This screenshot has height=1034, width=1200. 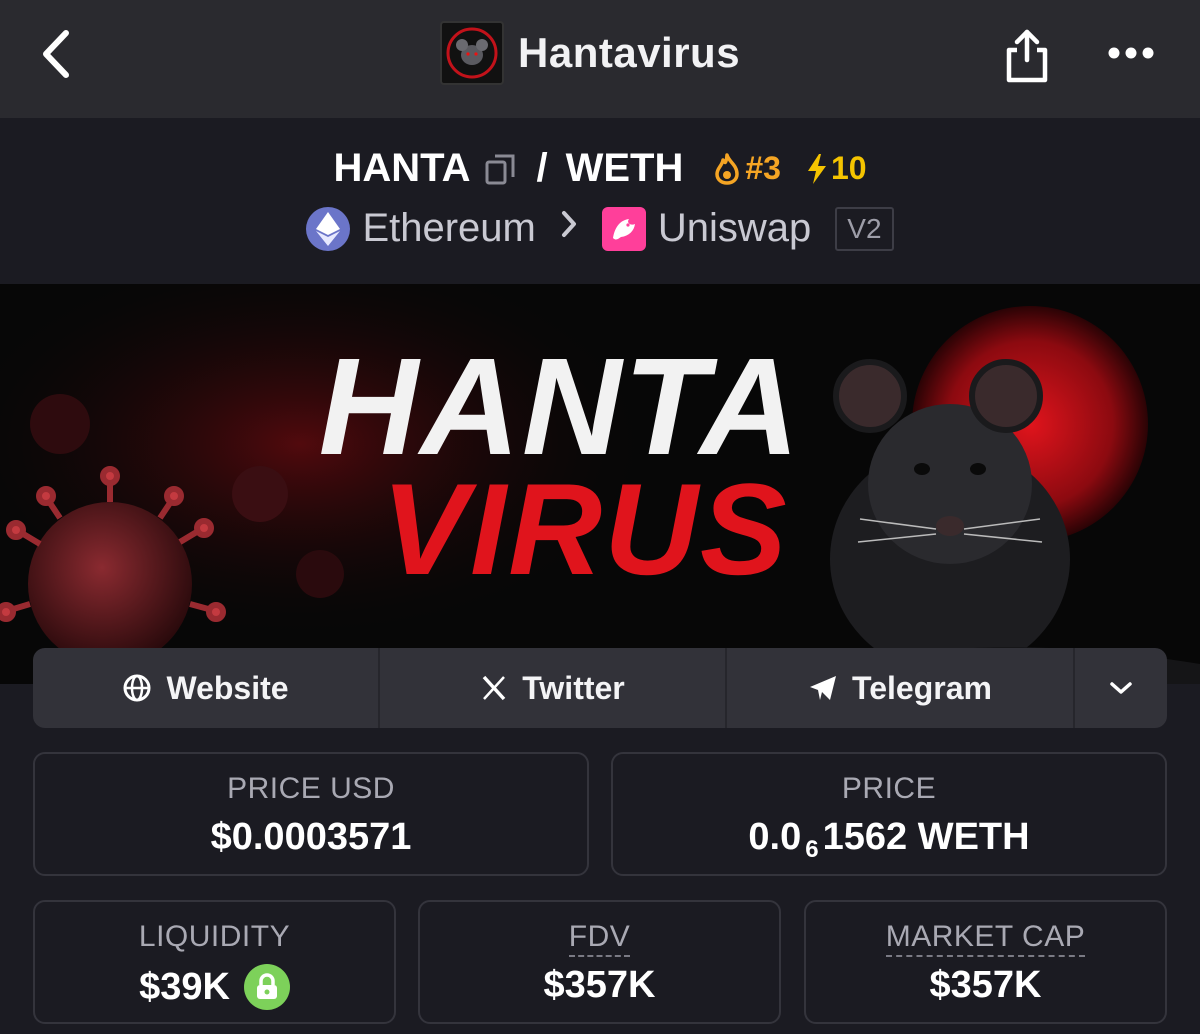 I want to click on liquidity-locked-button, so click(x=266, y=987).